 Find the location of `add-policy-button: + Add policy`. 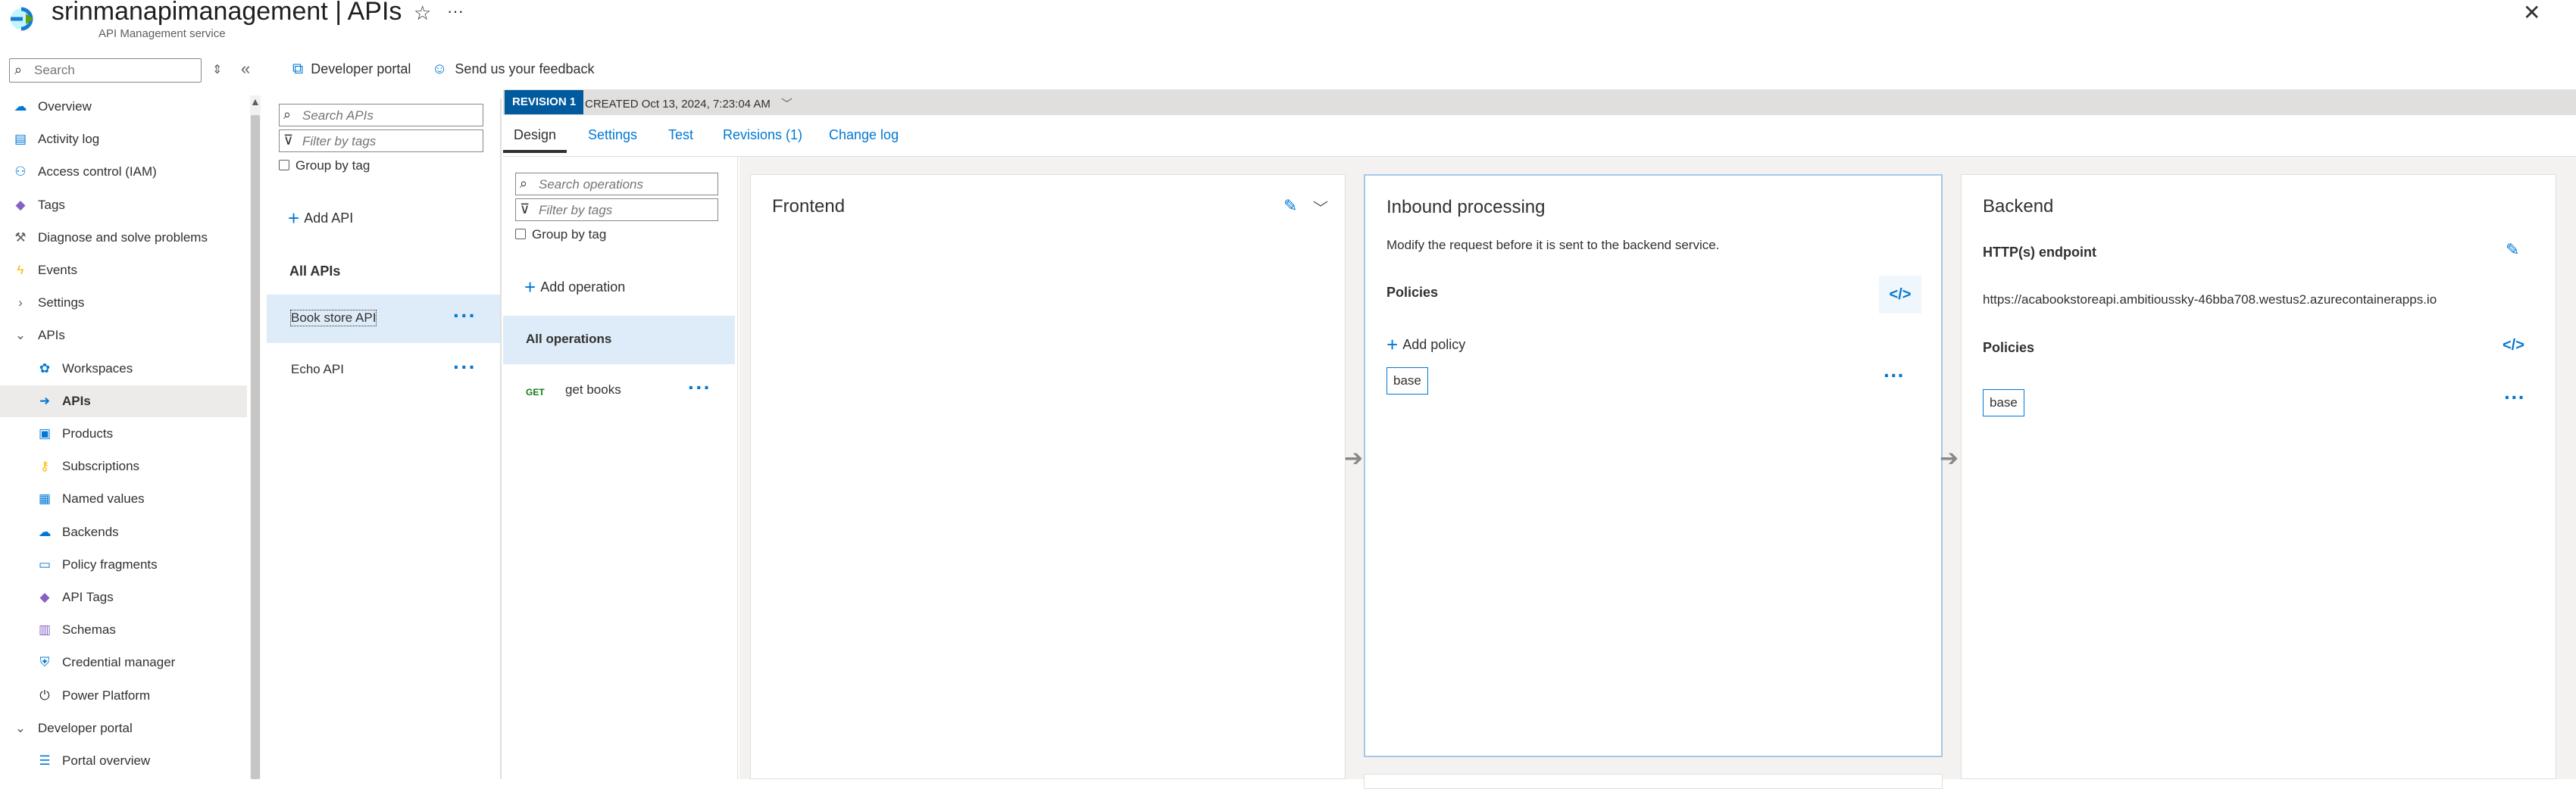

add-policy-button: + Add policy is located at coordinates (1425, 345).